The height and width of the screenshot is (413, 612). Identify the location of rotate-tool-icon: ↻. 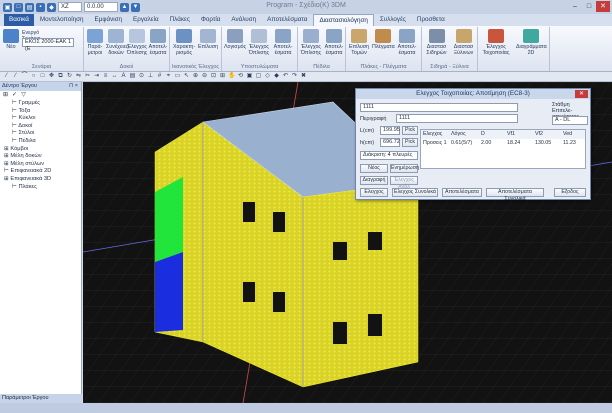
(69, 76).